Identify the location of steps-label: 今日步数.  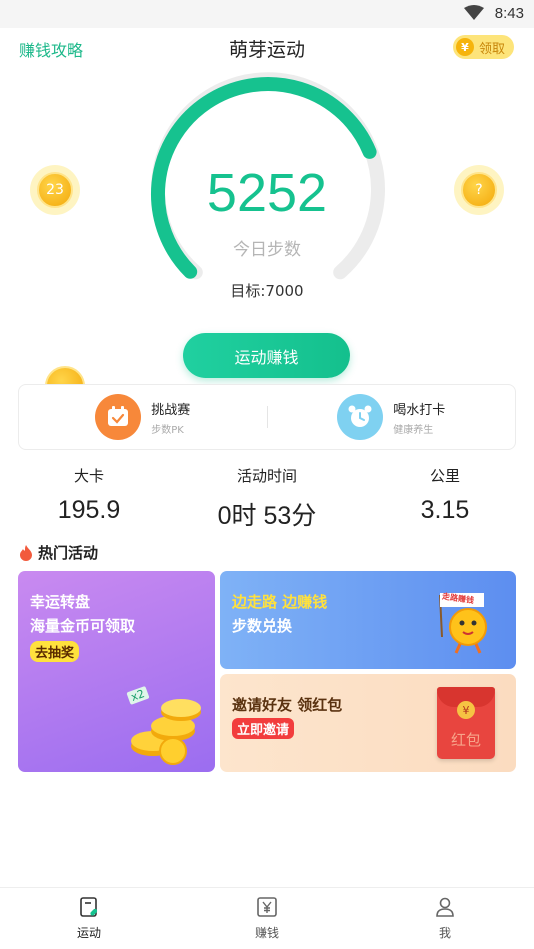
(267, 250).